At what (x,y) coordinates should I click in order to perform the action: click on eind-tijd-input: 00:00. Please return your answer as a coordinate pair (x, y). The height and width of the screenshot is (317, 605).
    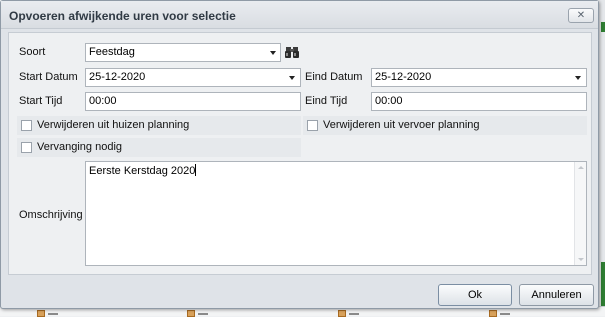
    Looking at the image, I should click on (479, 101).